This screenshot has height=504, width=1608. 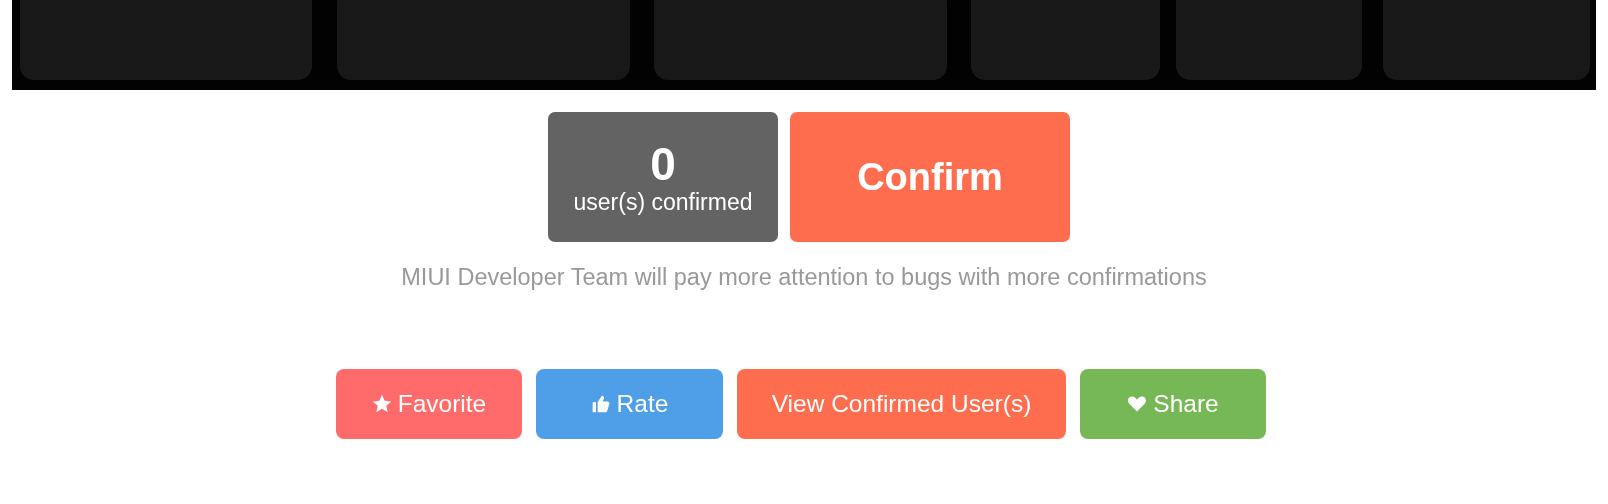 I want to click on action-button: Favorite, so click(x=429, y=404).